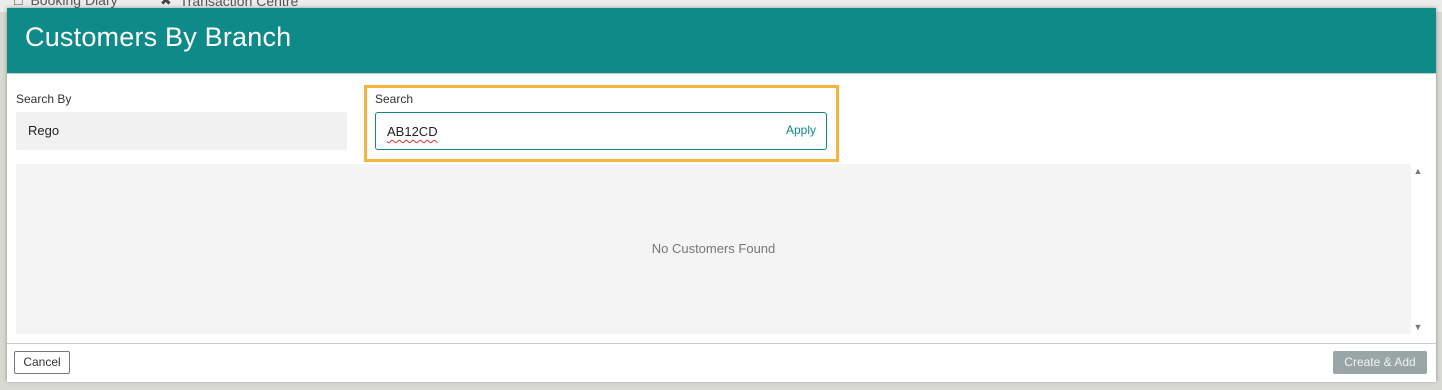 Image resolution: width=1442 pixels, height=390 pixels. I want to click on search-by-select: Rego, so click(181, 131).